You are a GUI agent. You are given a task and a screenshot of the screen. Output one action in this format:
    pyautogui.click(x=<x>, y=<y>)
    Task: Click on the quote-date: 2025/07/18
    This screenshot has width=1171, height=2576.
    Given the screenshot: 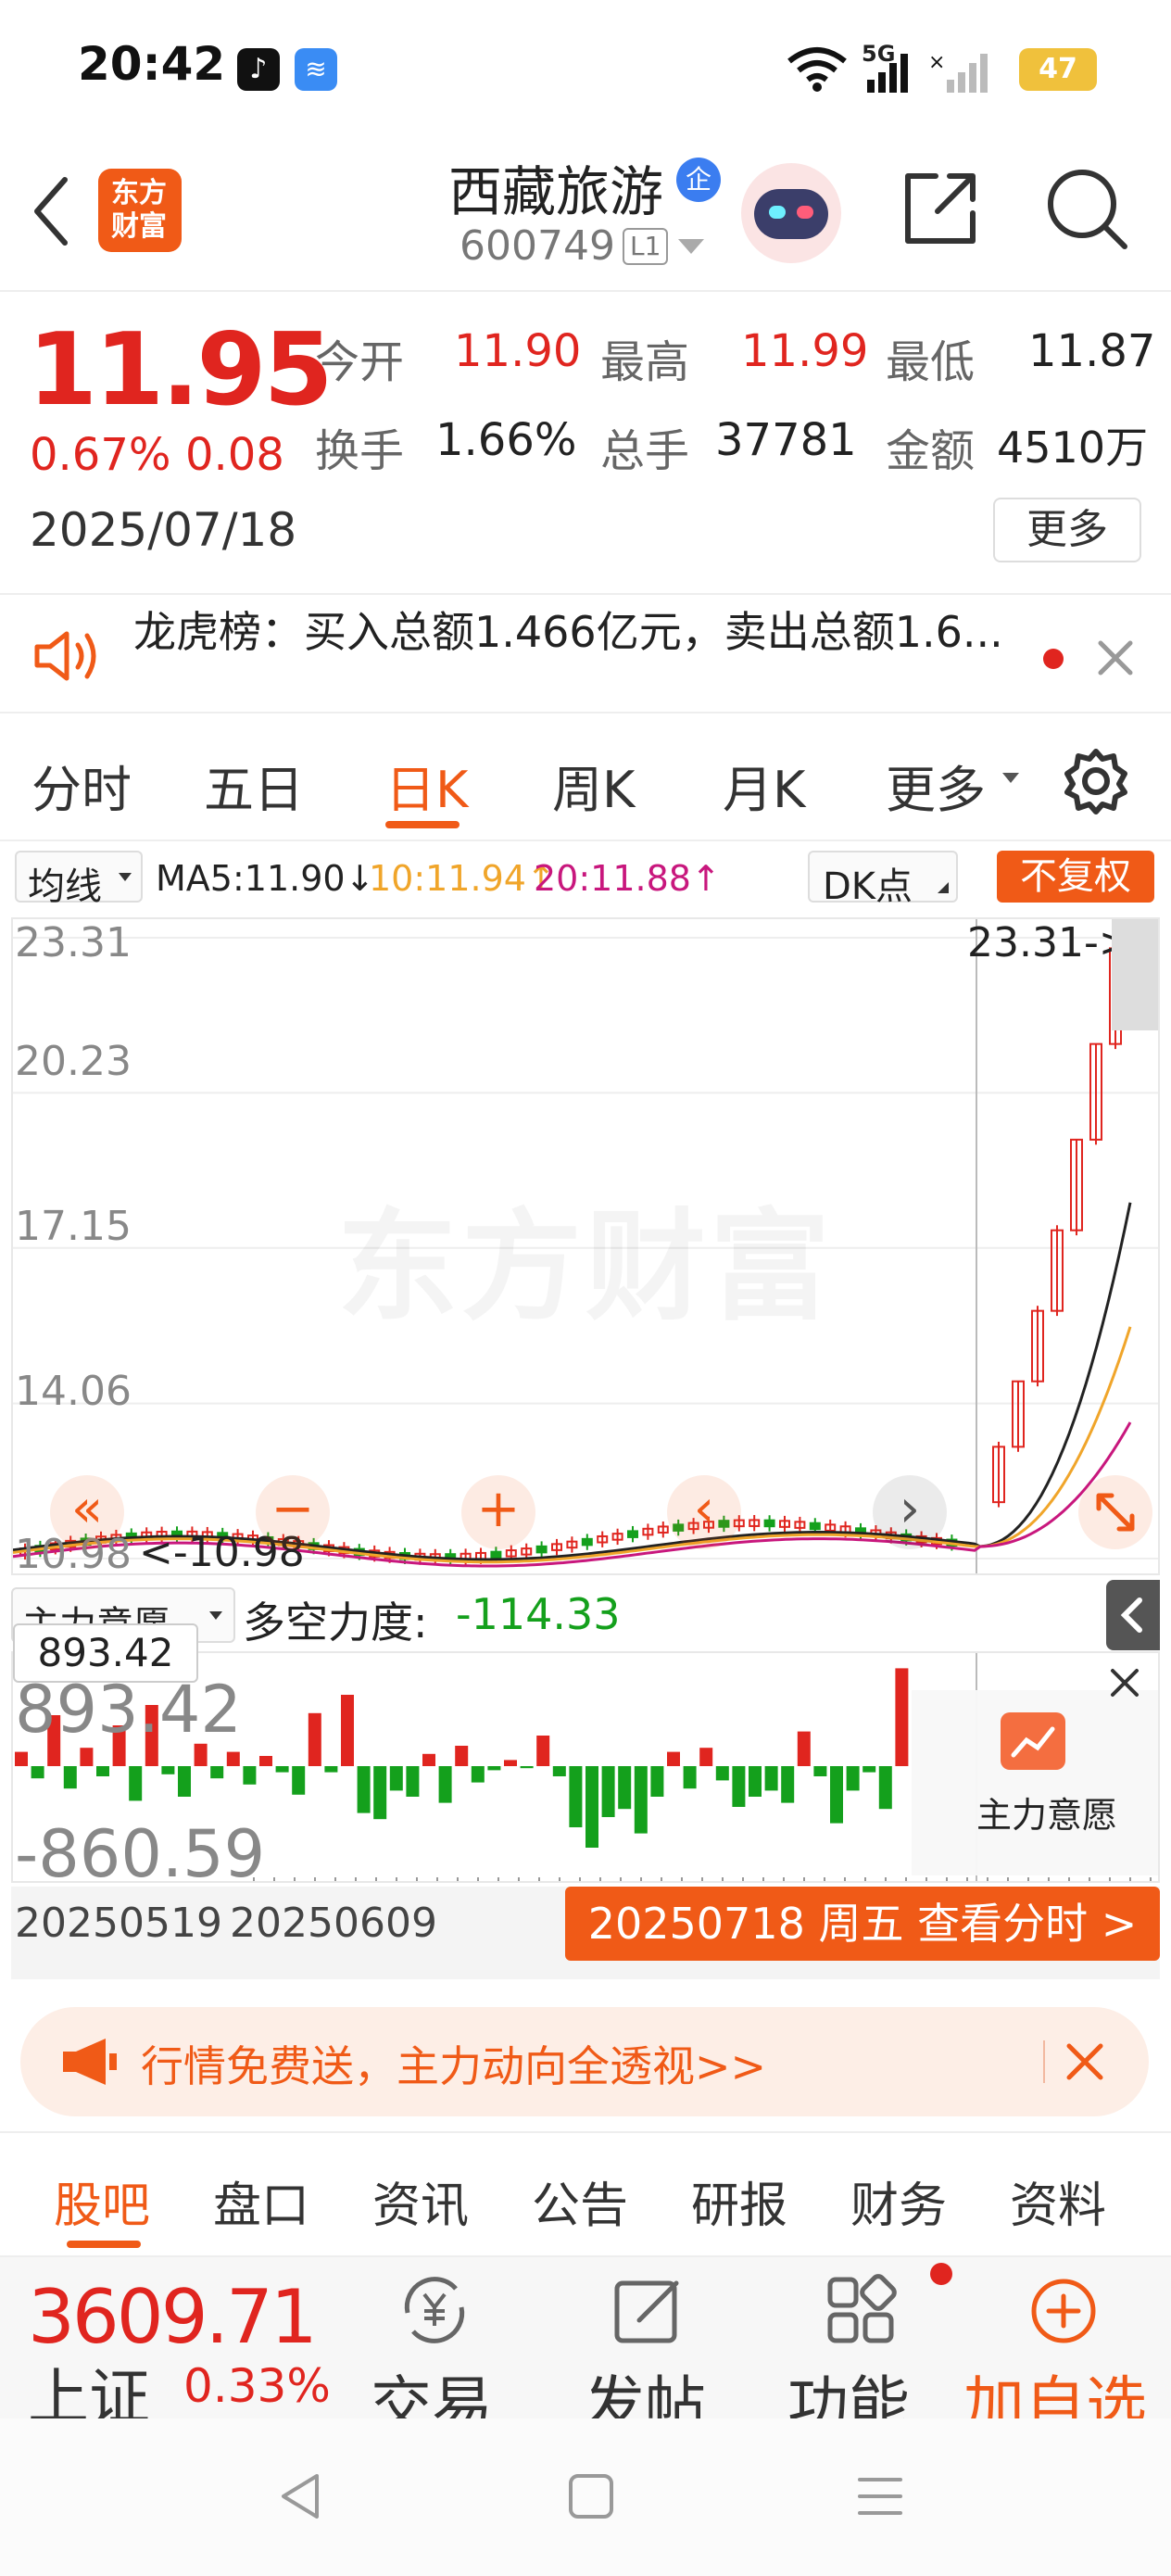 What is the action you would take?
    pyautogui.click(x=164, y=530)
    